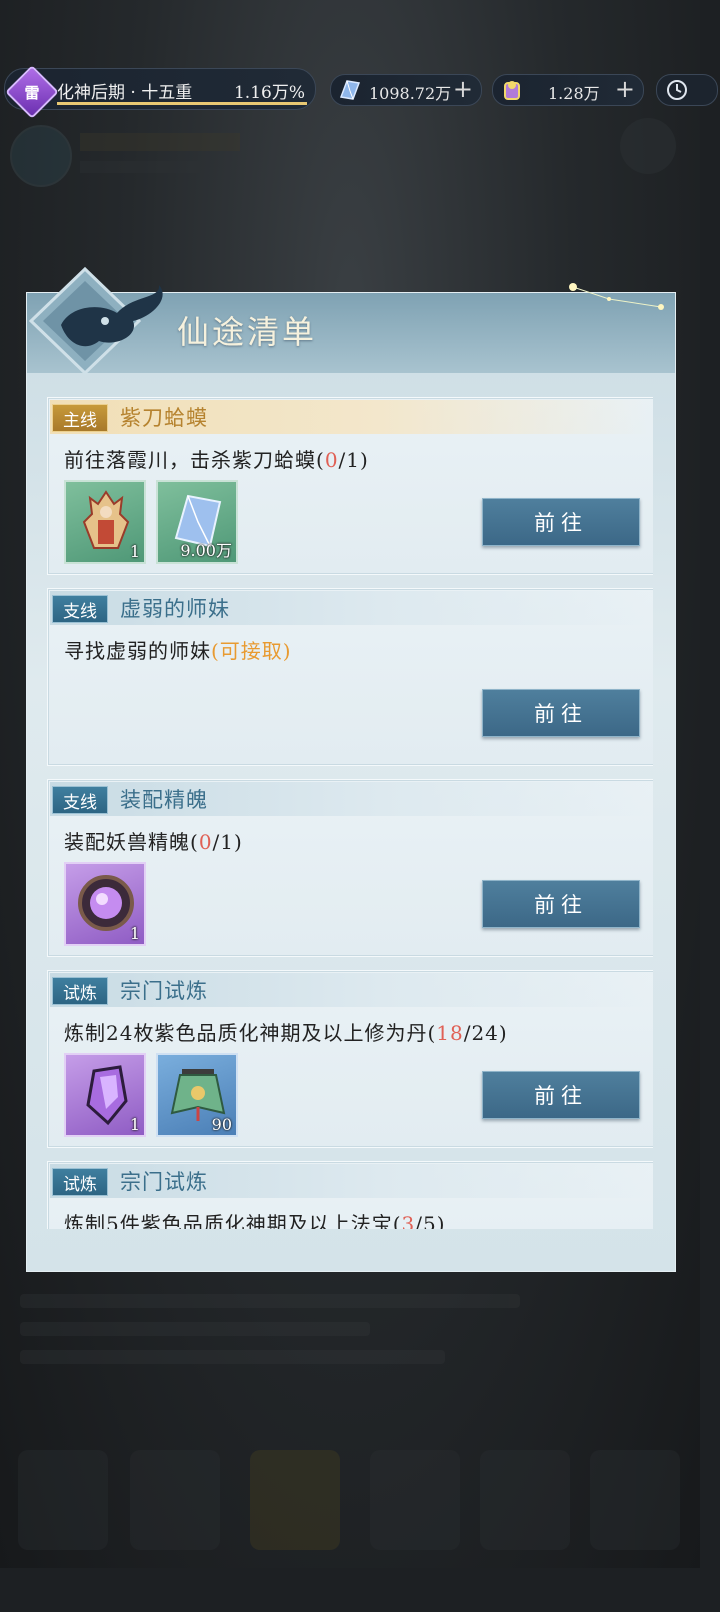 This screenshot has width=720, height=1612. What do you see at coordinates (175, 609) in the screenshot?
I see `quest-title: 虚弱的师妹` at bounding box center [175, 609].